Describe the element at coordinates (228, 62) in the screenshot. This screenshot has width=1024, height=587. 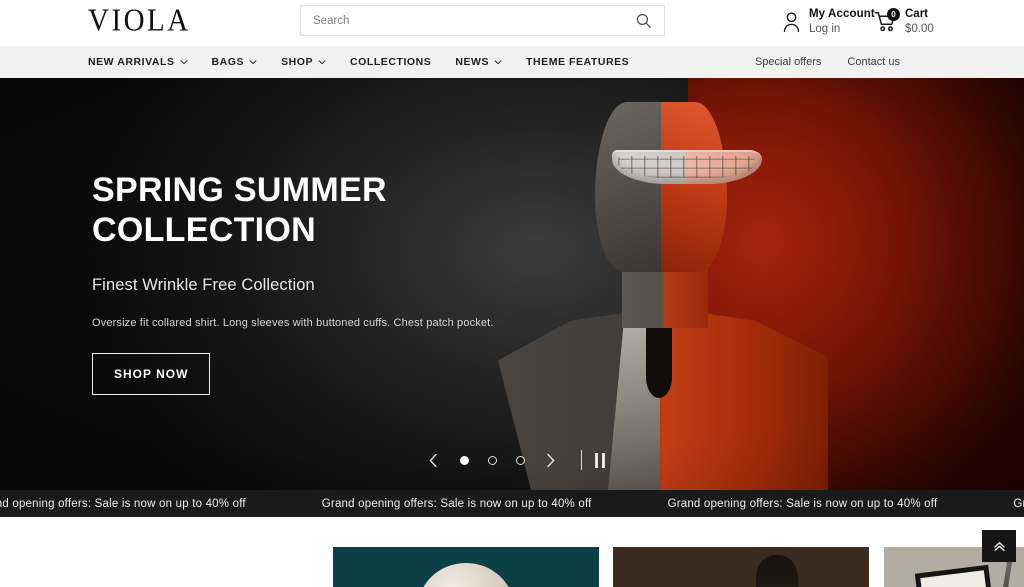
I see `nav-label: BAGS` at that location.